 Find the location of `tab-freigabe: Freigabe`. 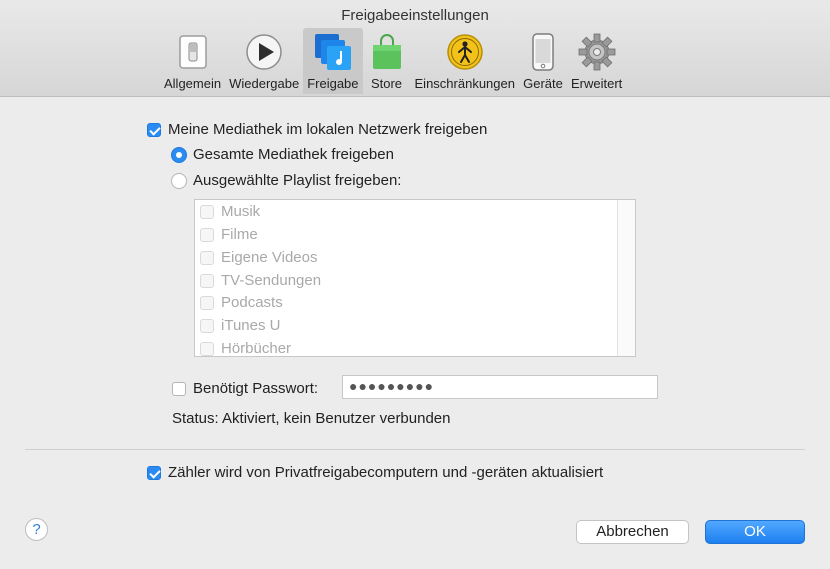

tab-freigabe: Freigabe is located at coordinates (333, 61).